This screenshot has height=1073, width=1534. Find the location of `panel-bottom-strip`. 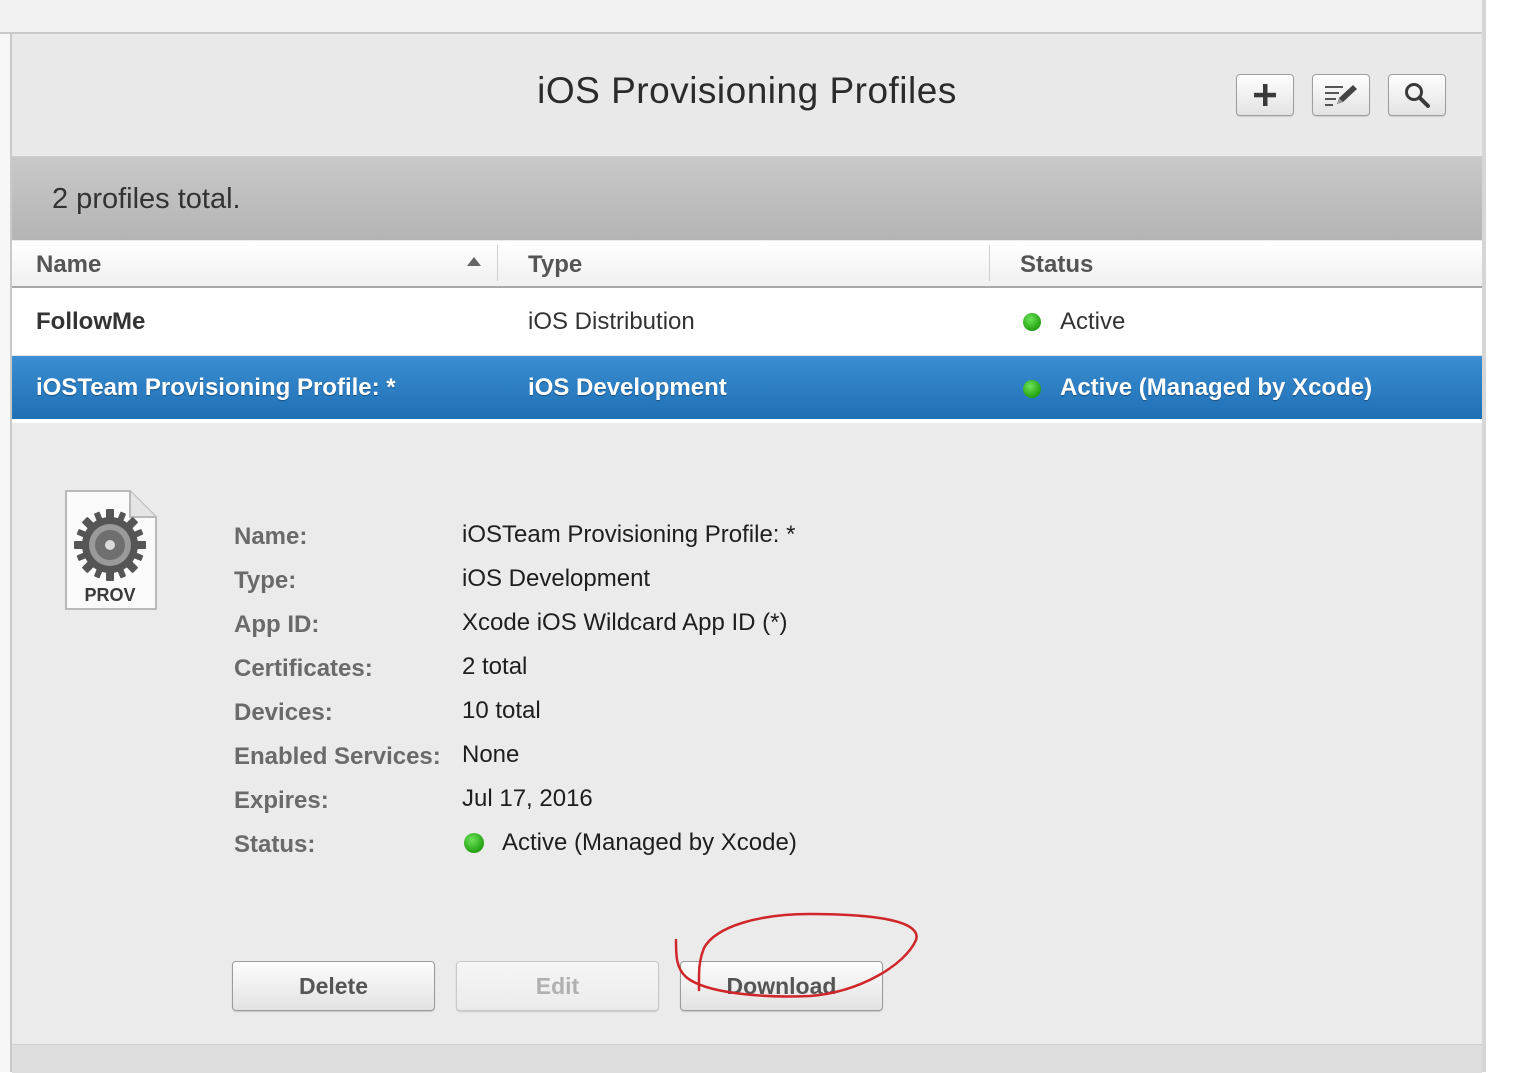

panel-bottom-strip is located at coordinates (747, 1058).